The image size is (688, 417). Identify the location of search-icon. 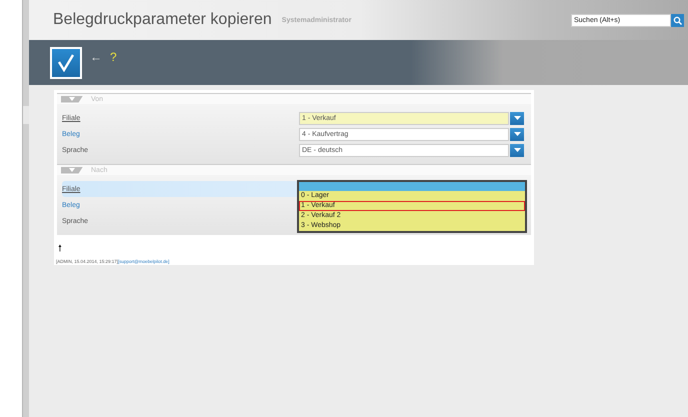
(677, 20).